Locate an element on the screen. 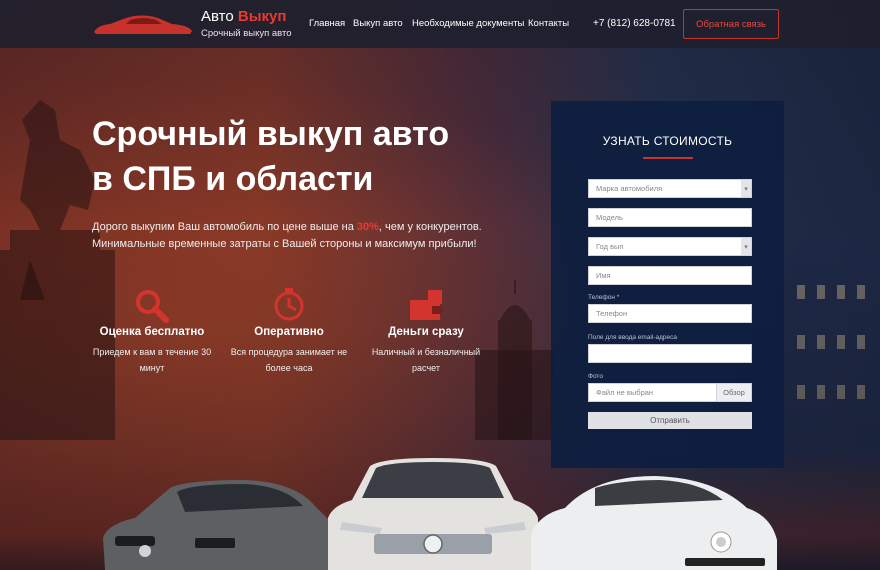 The height and width of the screenshot is (570, 880). car-brand-select: Марка автомобиля ▾ is located at coordinates (670, 188).